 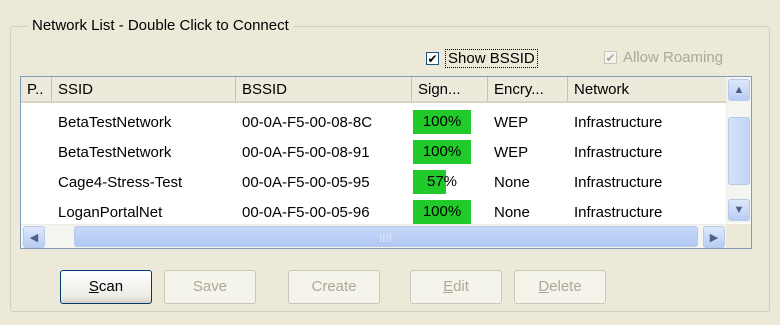 I want to click on scan-mnemonic: S, so click(x=93, y=286).